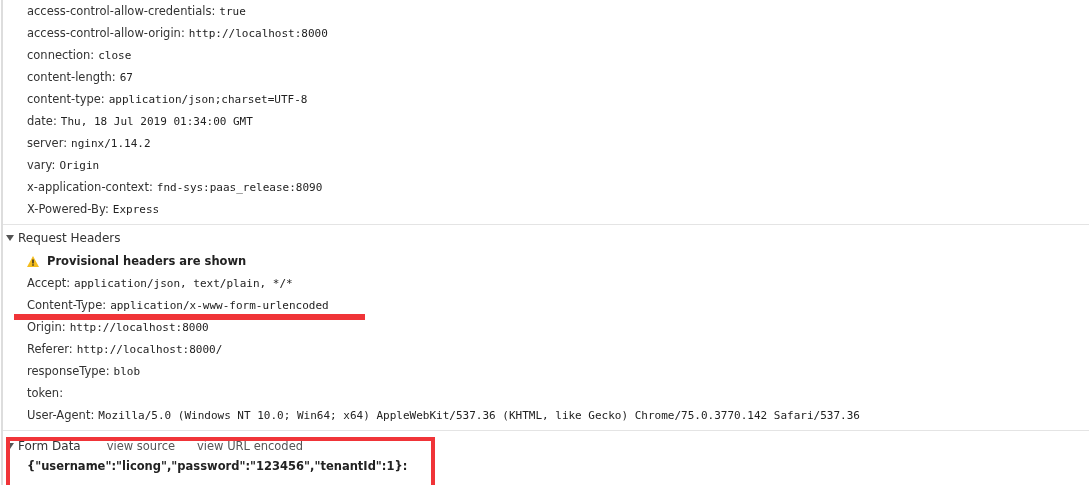 The width and height of the screenshot is (1089, 485). What do you see at coordinates (49, 446) in the screenshot?
I see `section-title: Form Data` at bounding box center [49, 446].